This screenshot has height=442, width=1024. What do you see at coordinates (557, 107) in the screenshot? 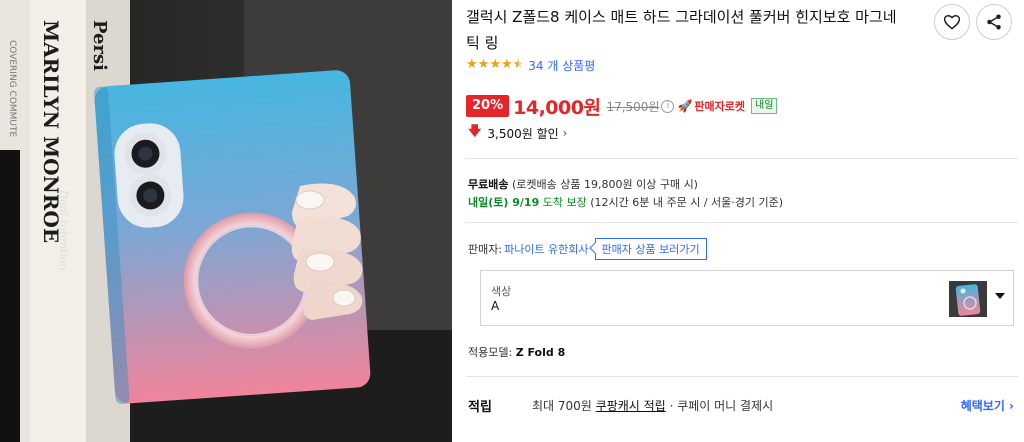
I see `sale-price: 14,000원` at bounding box center [557, 107].